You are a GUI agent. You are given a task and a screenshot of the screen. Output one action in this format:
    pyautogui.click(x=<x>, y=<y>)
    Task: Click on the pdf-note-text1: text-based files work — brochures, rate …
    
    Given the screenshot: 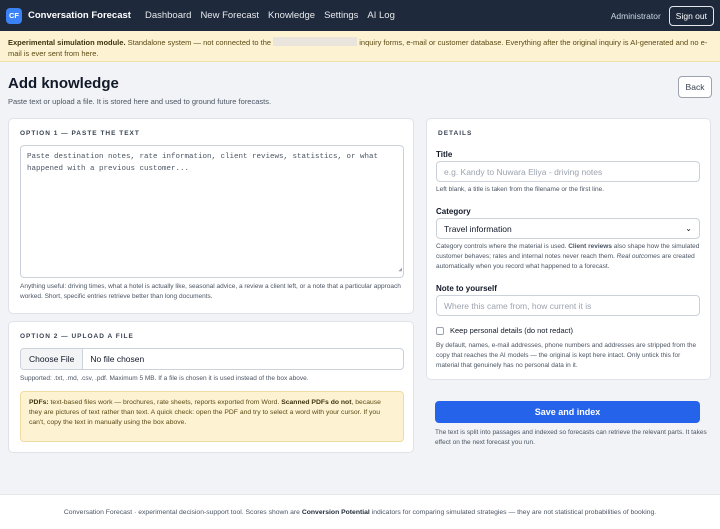 What is the action you would take?
    pyautogui.click(x=165, y=402)
    